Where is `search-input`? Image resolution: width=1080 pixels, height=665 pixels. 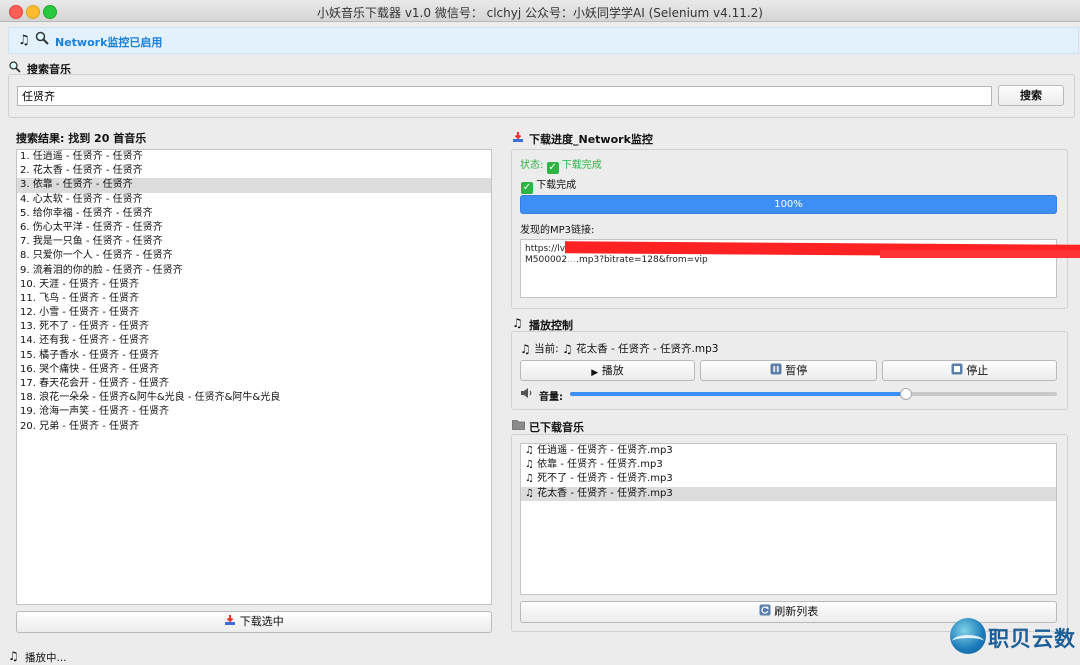 search-input is located at coordinates (504, 96).